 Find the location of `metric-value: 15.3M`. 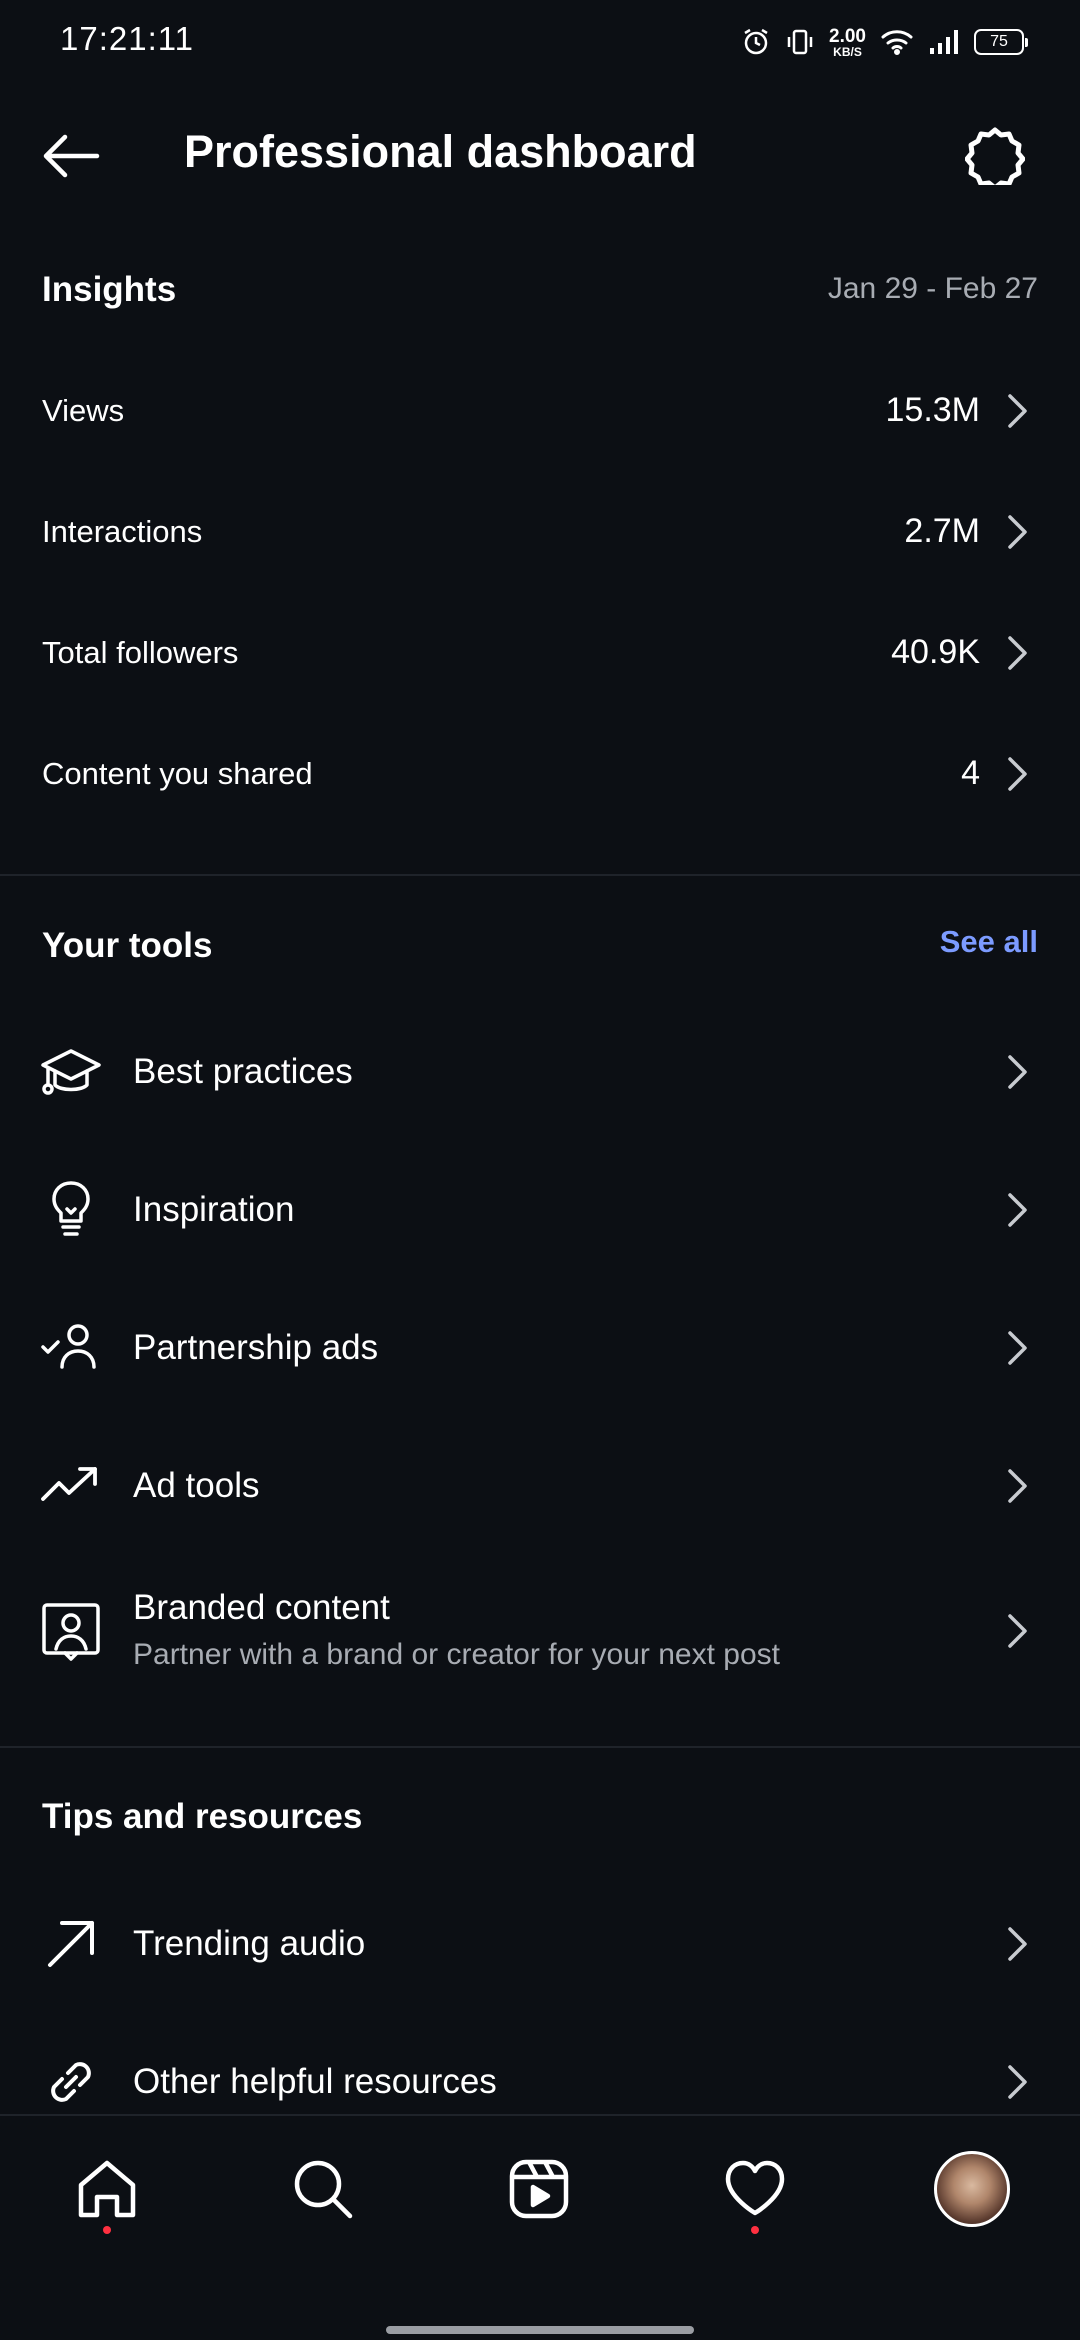

metric-value: 15.3M is located at coordinates (933, 410).